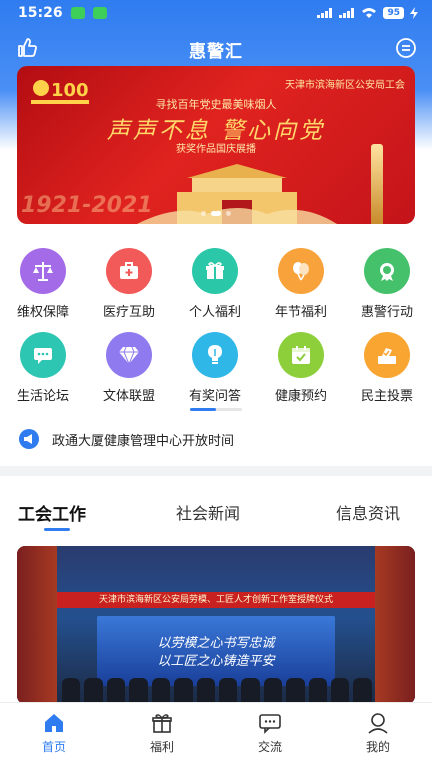  I want to click on nav-home: 首页, so click(54, 731).